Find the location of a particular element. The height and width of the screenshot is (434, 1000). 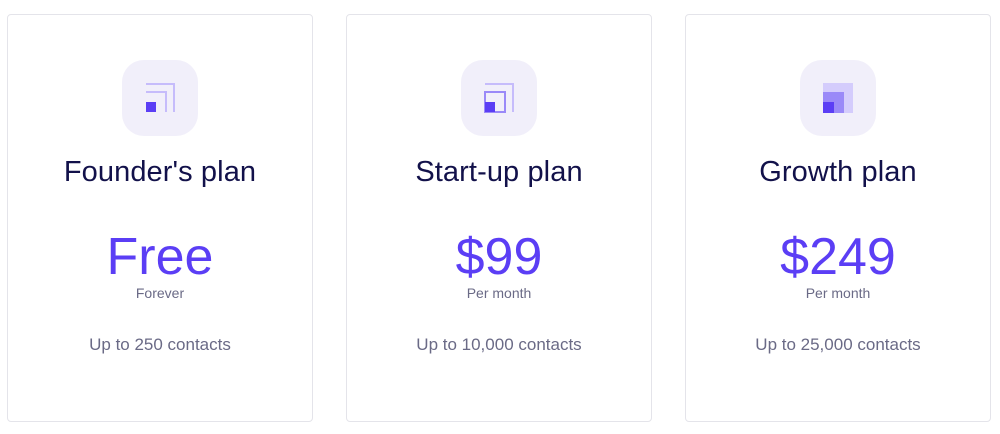

plan-name: Start-up plan is located at coordinates (499, 172).